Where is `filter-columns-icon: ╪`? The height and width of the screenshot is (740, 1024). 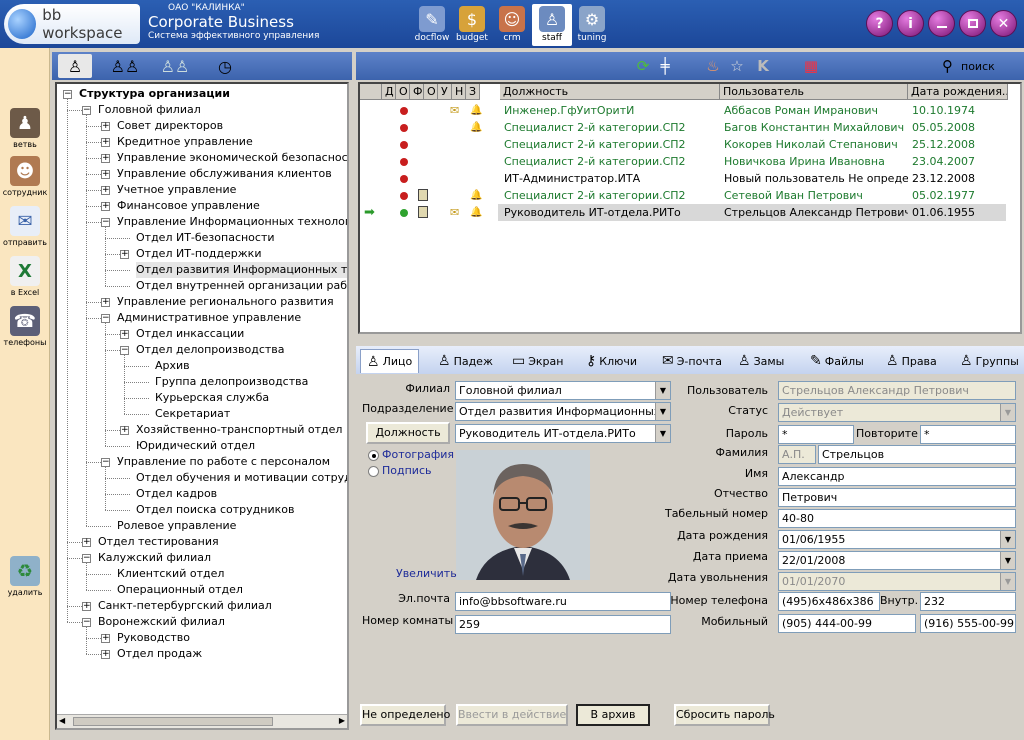 filter-columns-icon: ╪ is located at coordinates (665, 66).